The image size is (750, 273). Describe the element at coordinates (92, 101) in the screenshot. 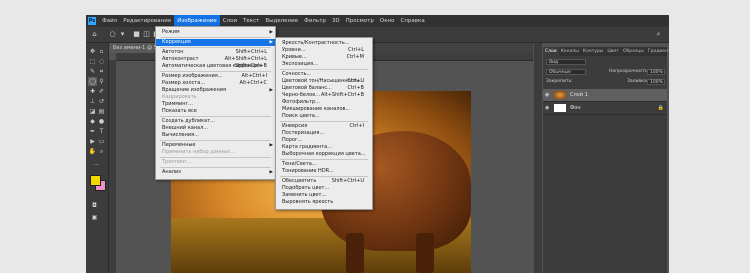

I see `clone-stamp-tool-icon: ⊥` at that location.